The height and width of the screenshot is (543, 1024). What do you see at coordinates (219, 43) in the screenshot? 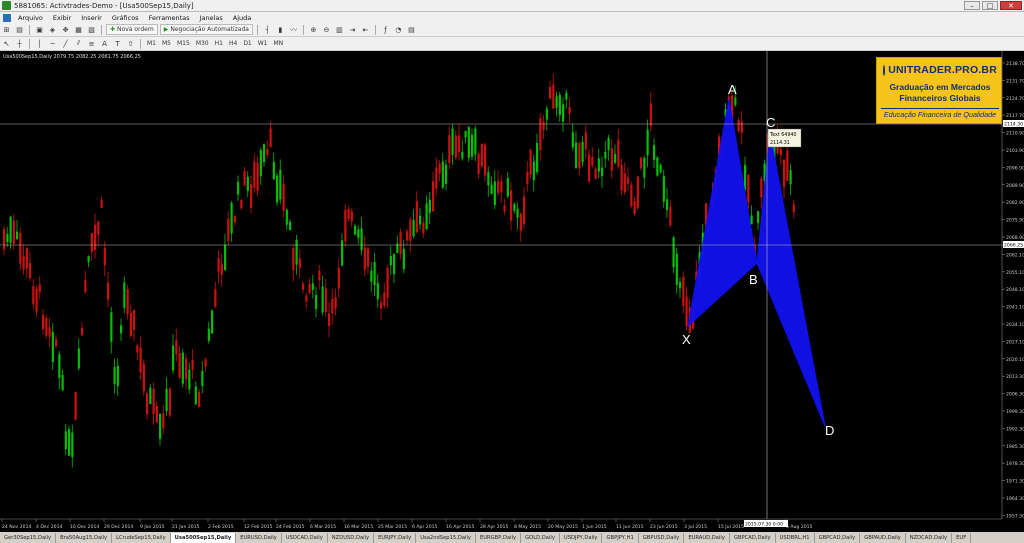
I see `timeframe-h1: H1` at bounding box center [219, 43].